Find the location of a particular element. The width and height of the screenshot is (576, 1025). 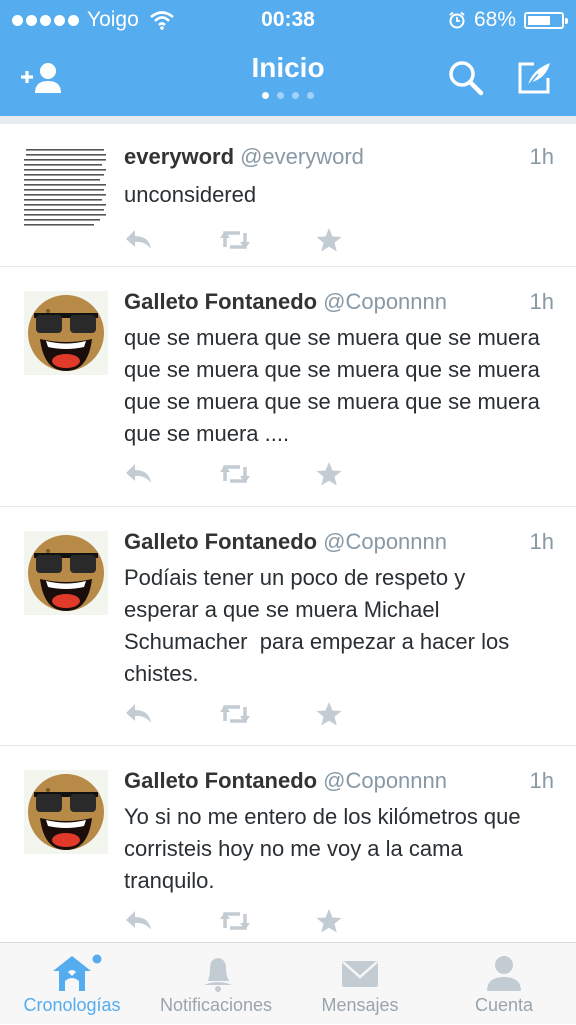

status-bar: Yoigo 00:38 68% is located at coordinates (288, 20).